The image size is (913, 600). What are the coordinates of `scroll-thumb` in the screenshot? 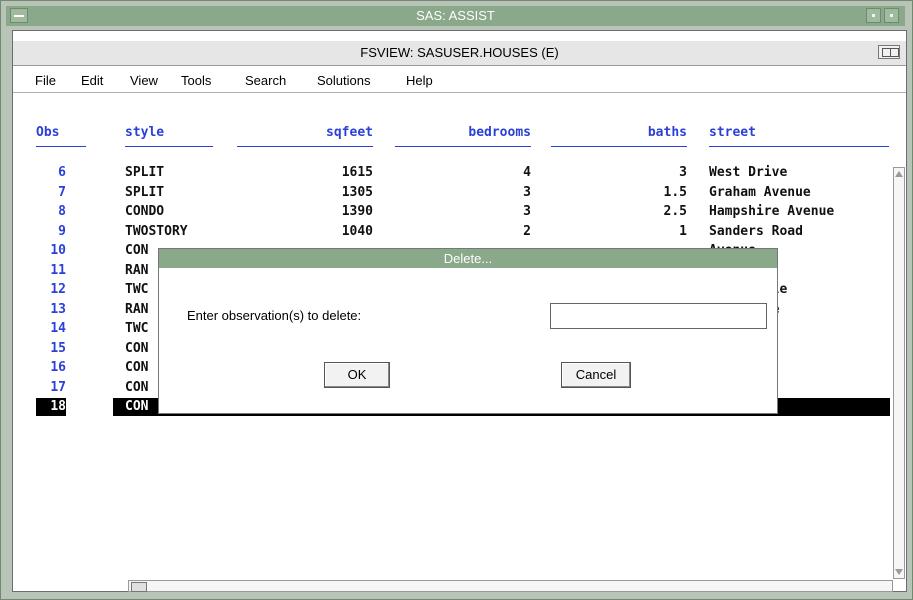 It's located at (139, 587).